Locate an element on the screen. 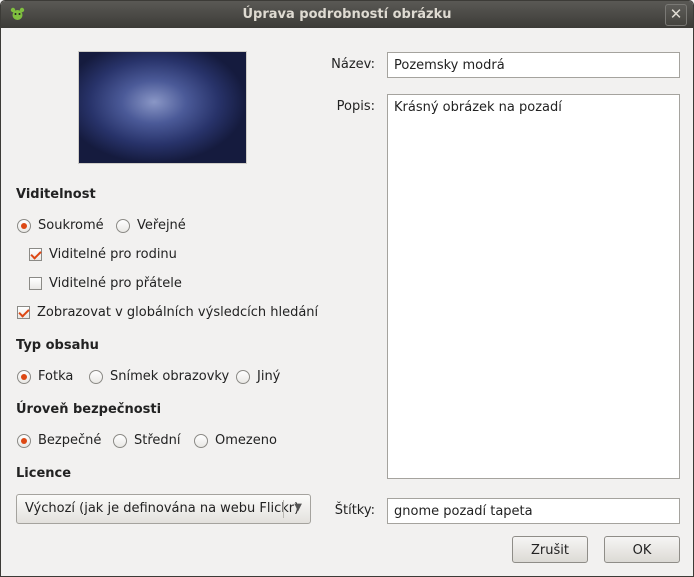 The height and width of the screenshot is (577, 694). content-type-photo-indicator is located at coordinates (24, 376).